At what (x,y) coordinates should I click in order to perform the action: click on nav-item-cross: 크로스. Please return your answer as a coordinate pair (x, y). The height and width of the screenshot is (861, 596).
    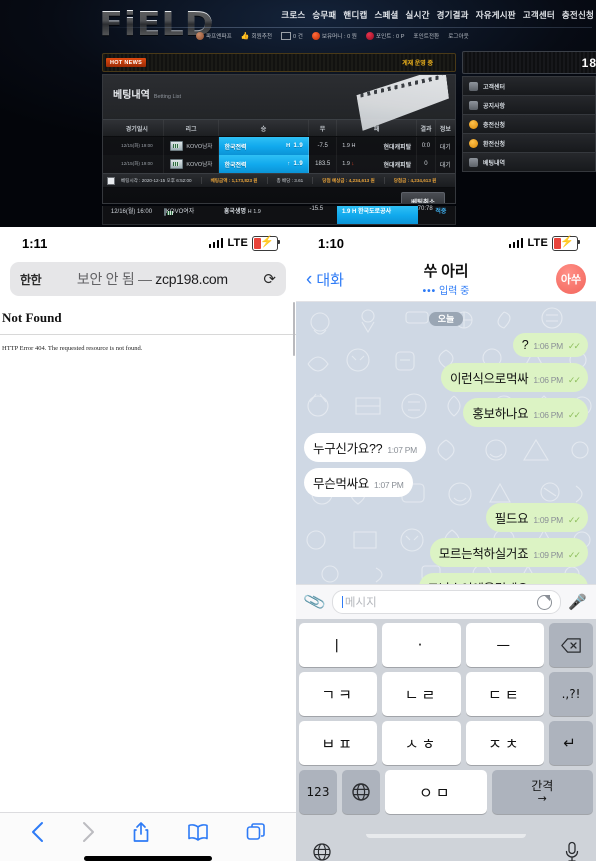
    Looking at the image, I should click on (293, 15).